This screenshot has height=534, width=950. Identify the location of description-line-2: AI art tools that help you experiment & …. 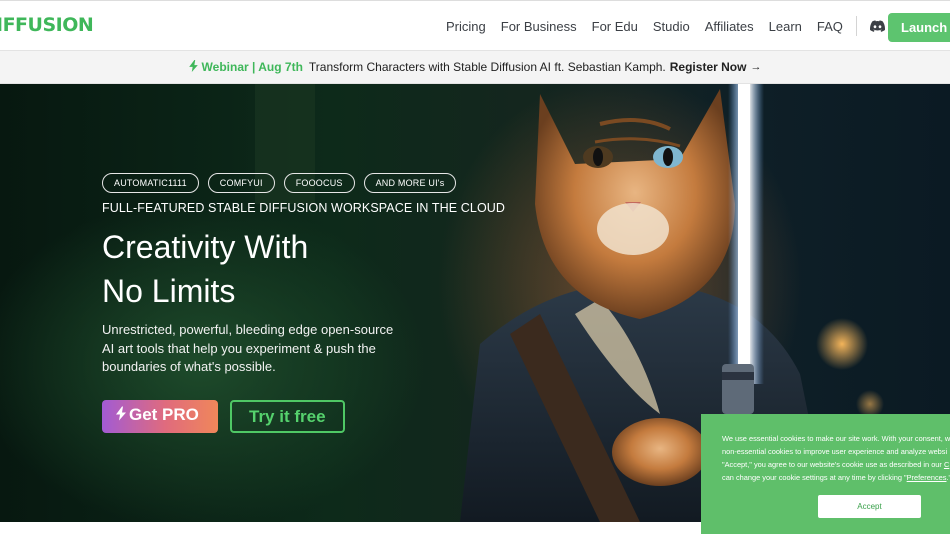
(239, 348).